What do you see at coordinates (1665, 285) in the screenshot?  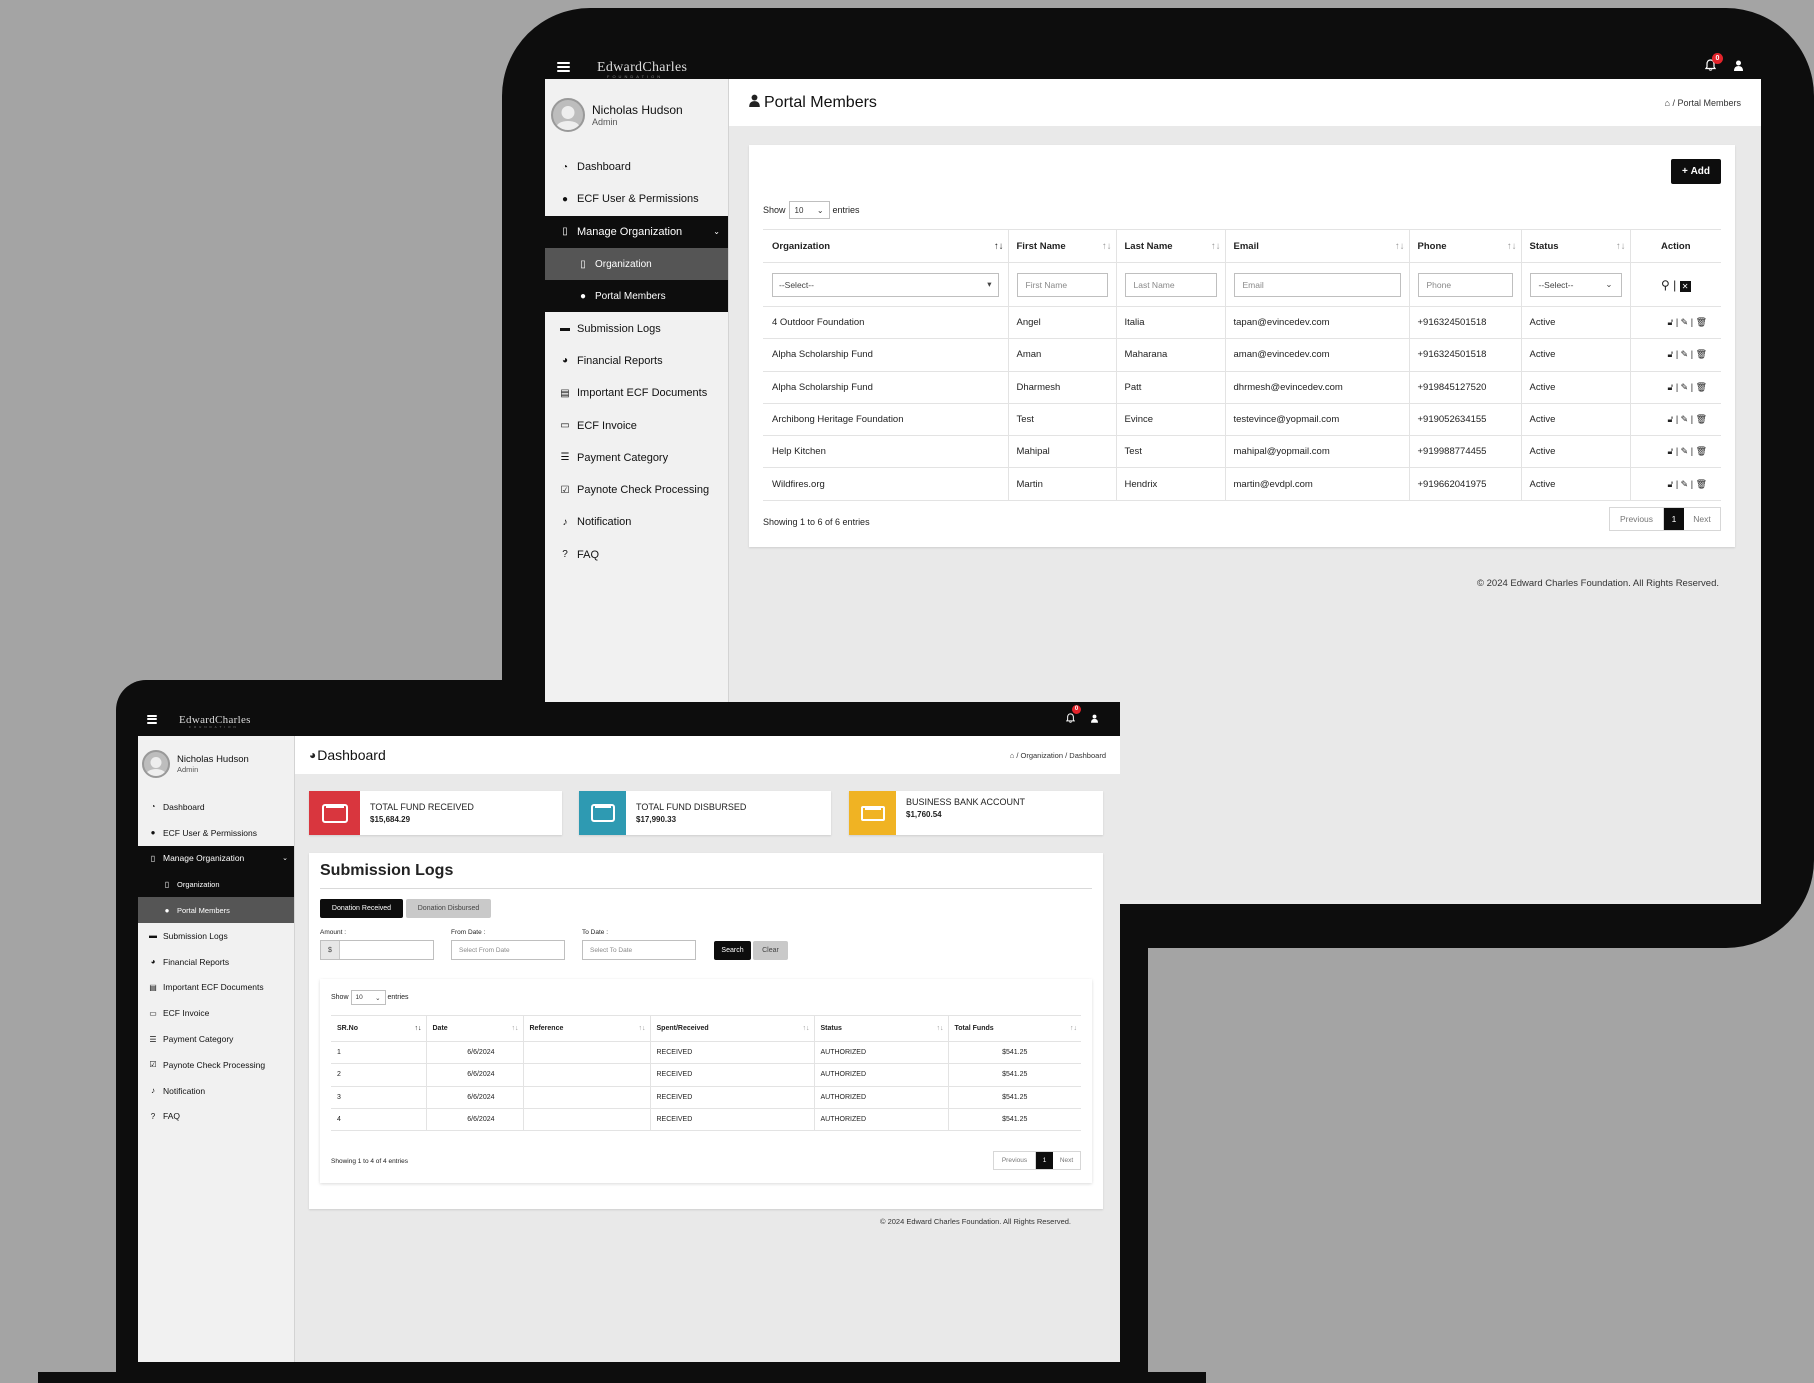 I see `search-icon: ⚲` at bounding box center [1665, 285].